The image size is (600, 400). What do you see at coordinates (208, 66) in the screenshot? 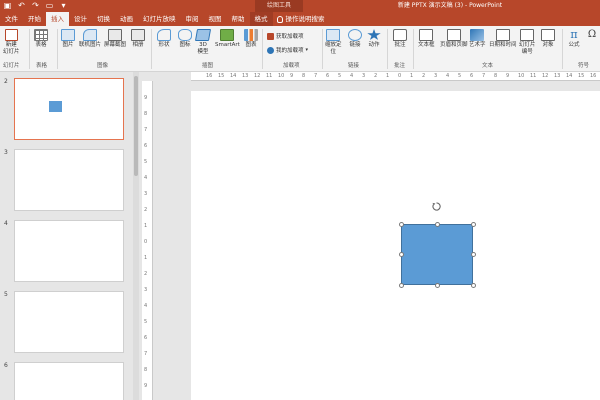
I see `group-illustrations: 插图` at bounding box center [208, 66].